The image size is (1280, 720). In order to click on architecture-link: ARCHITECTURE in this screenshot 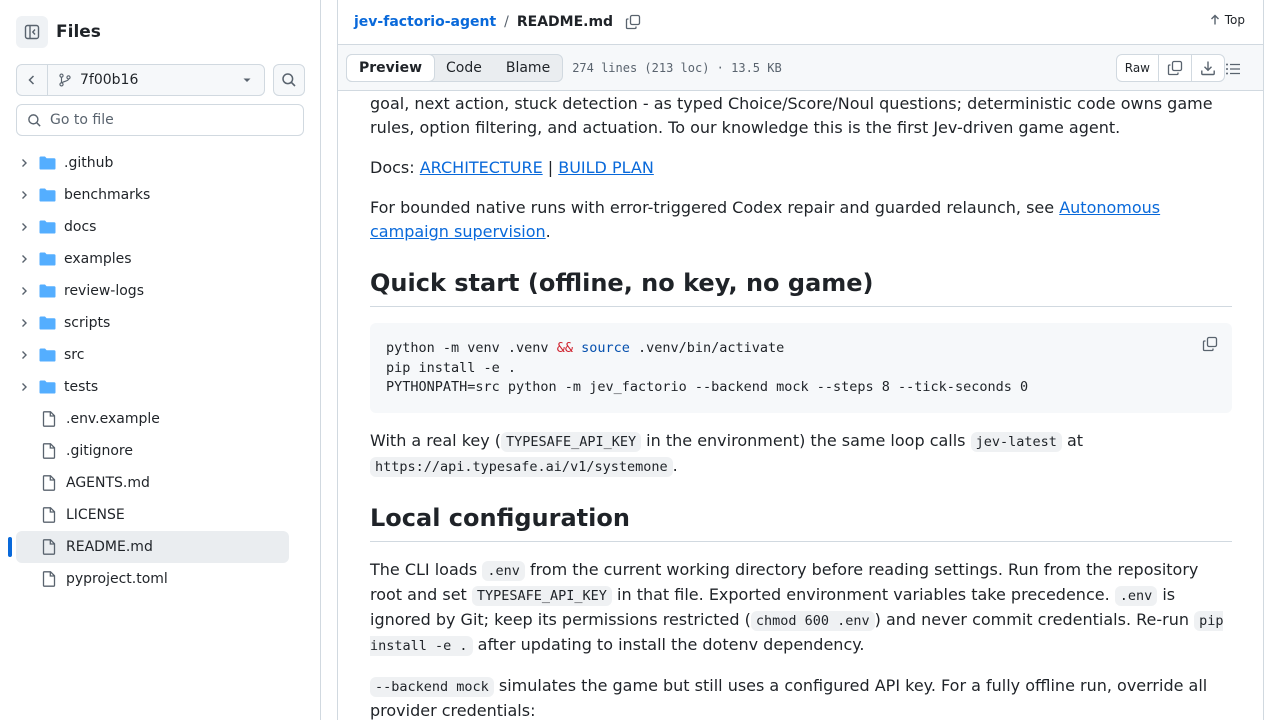, I will do `click(481, 167)`.